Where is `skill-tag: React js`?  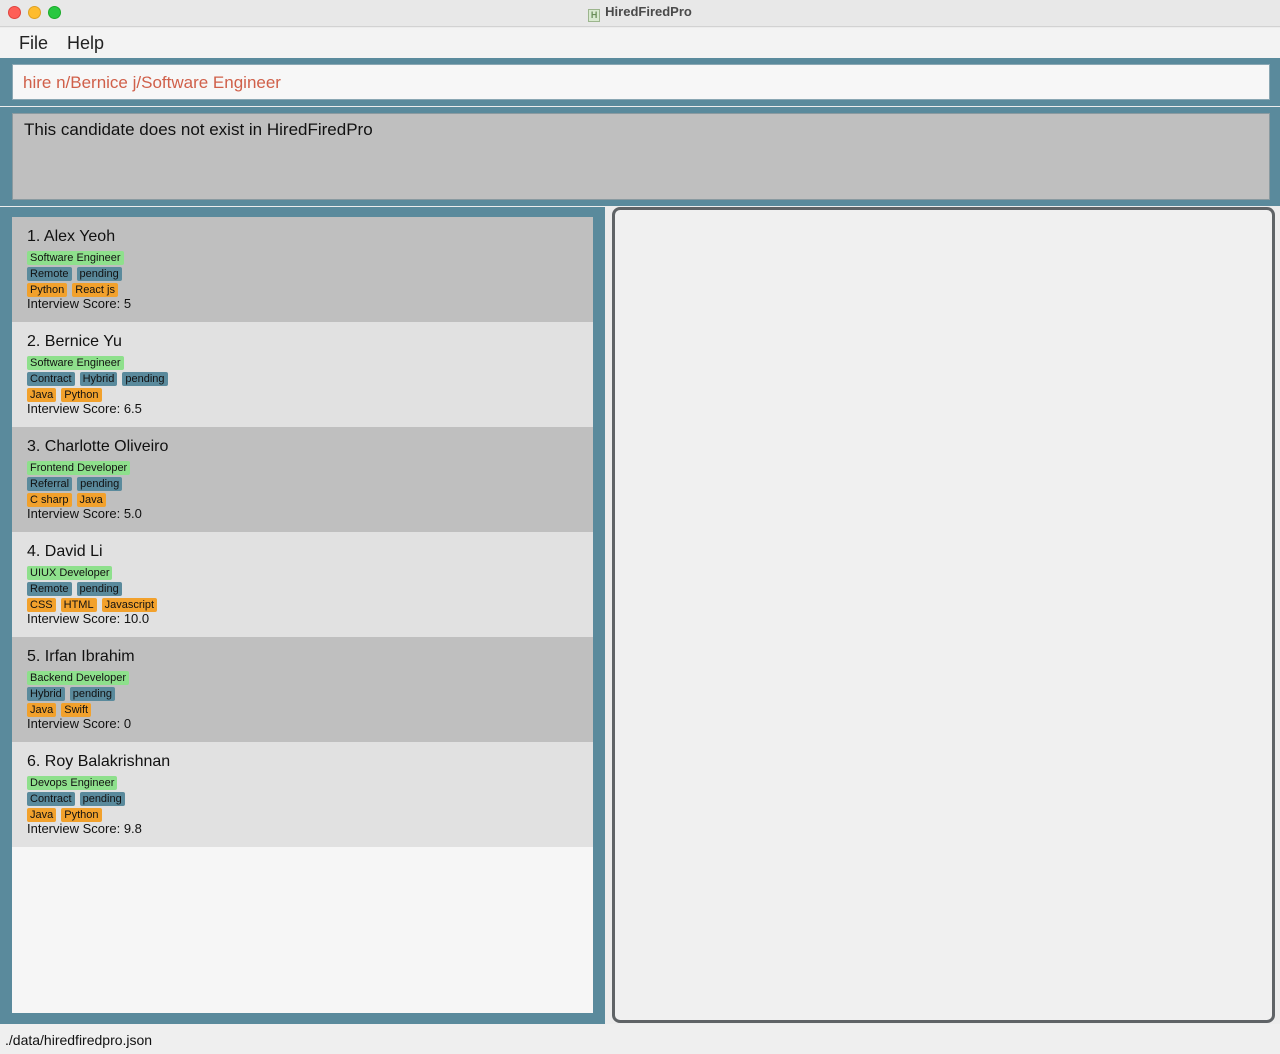 skill-tag: React js is located at coordinates (95, 290).